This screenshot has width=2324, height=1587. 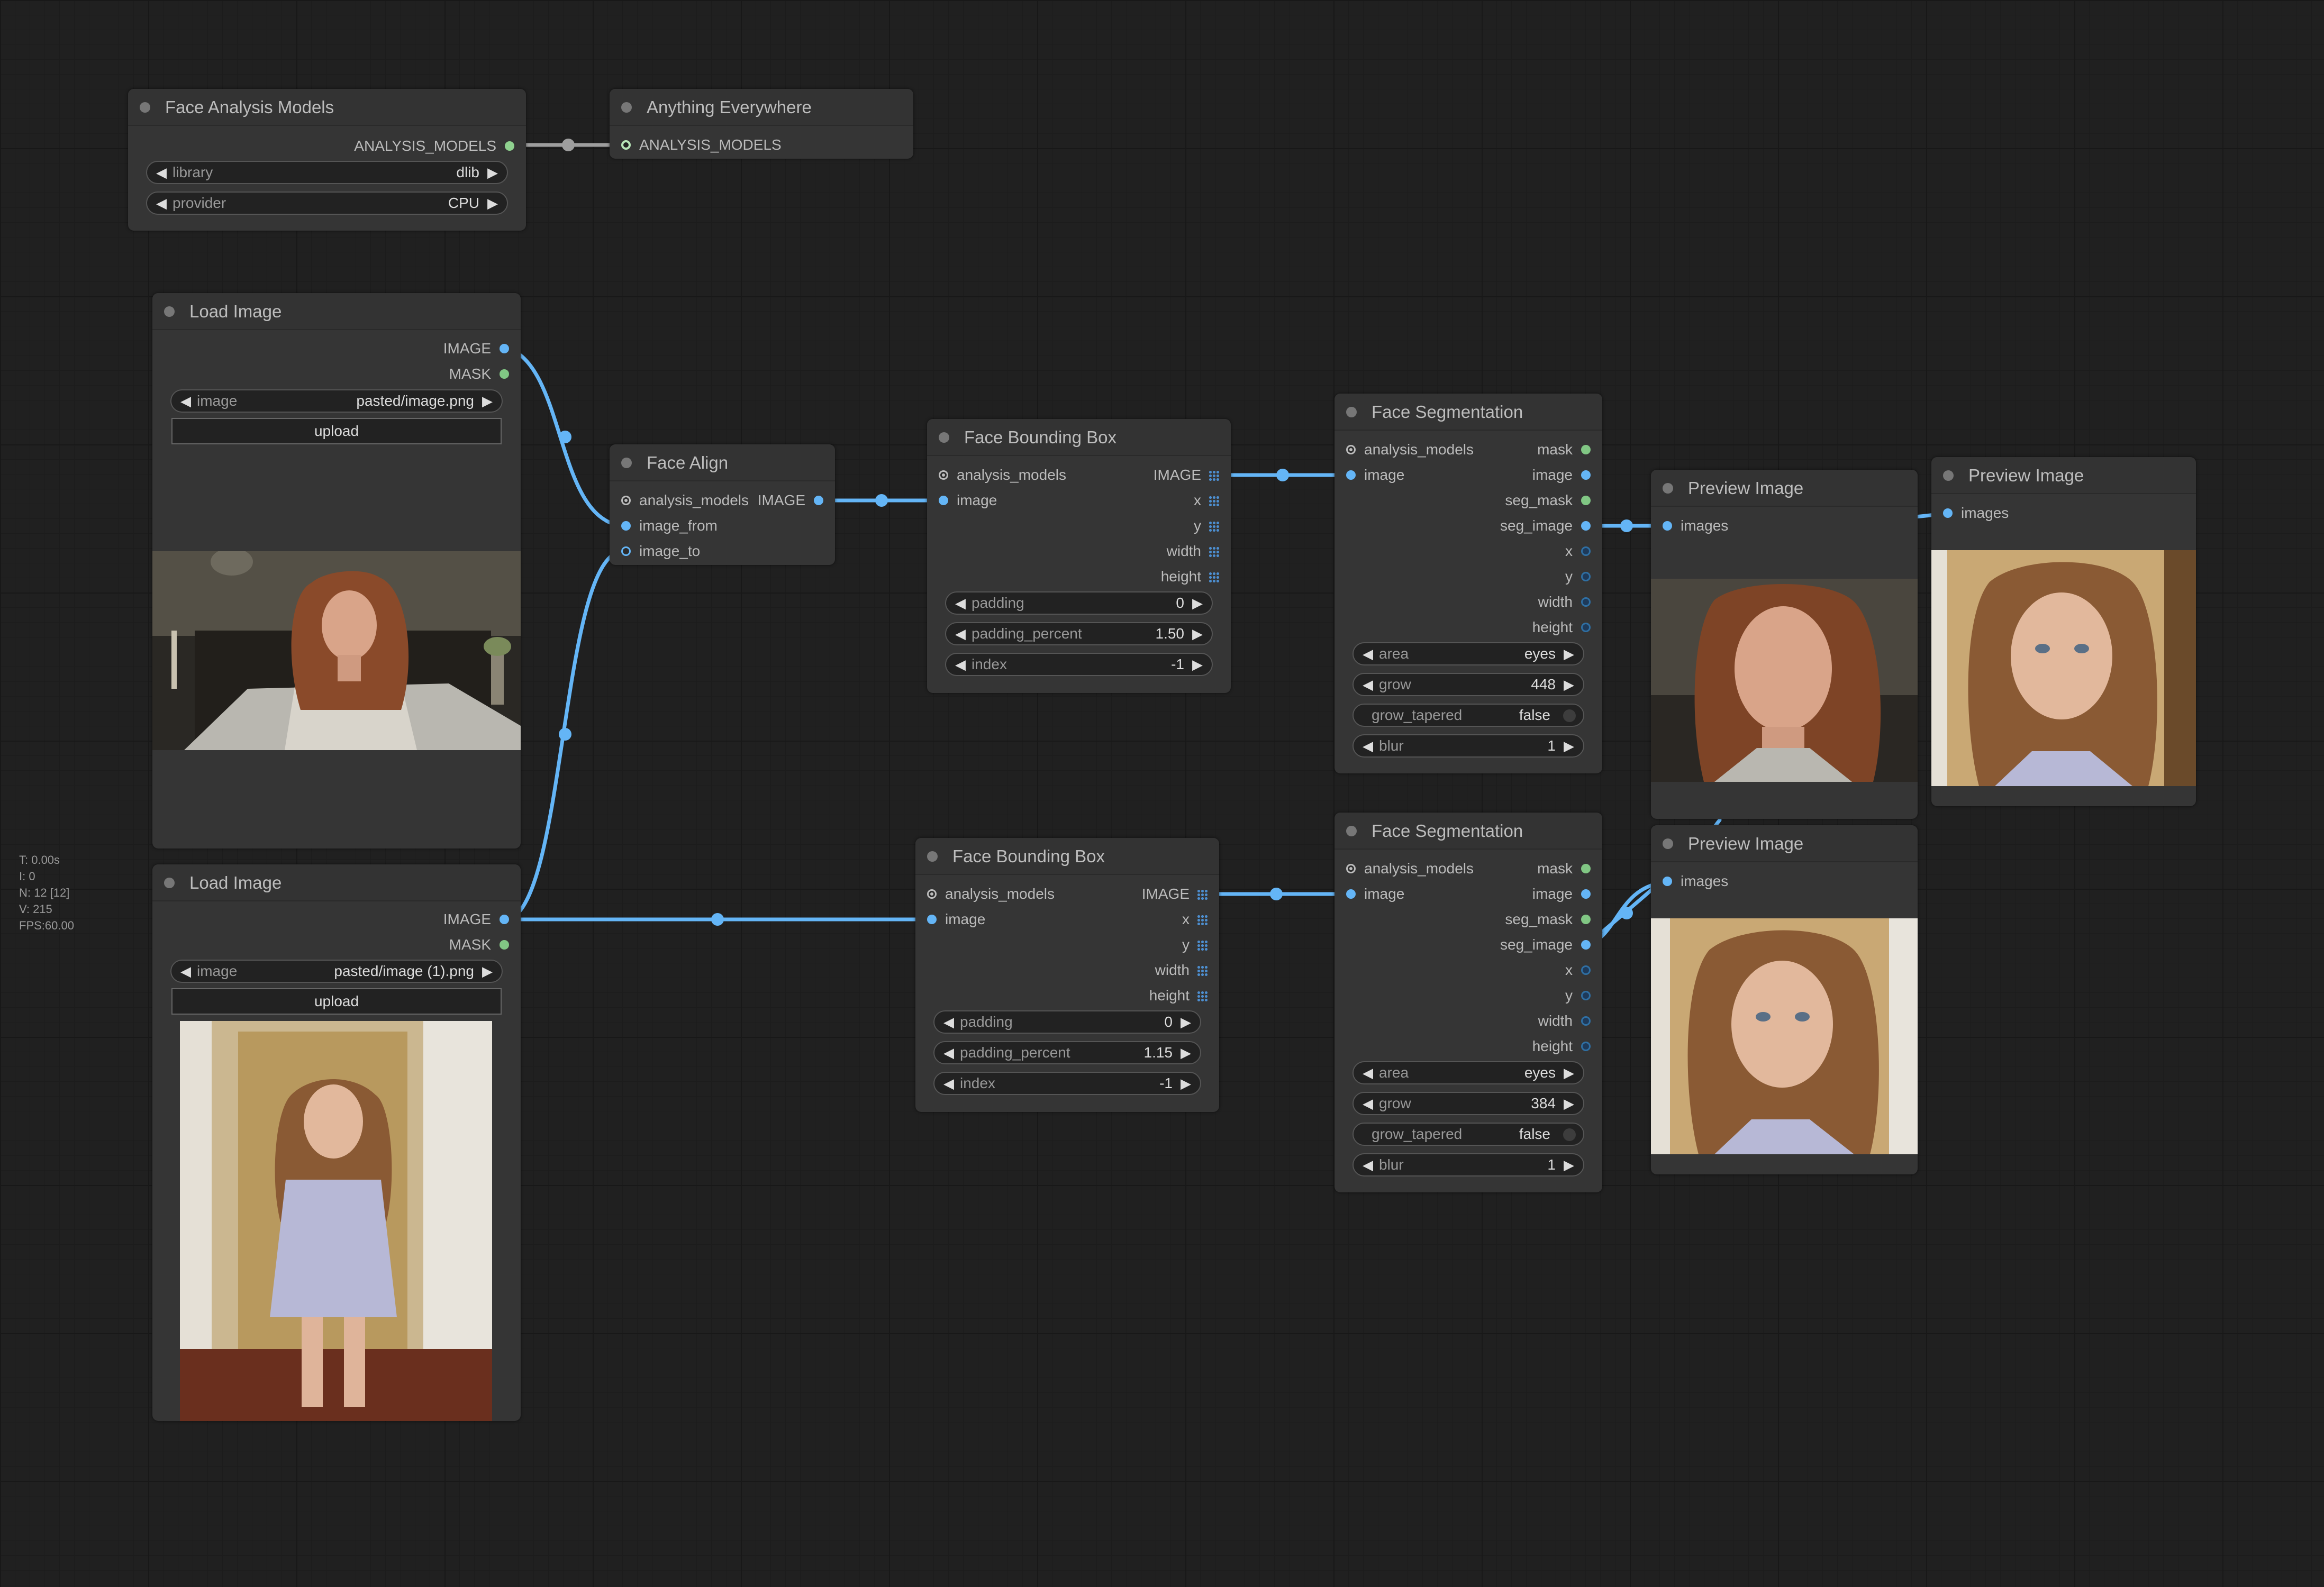 I want to click on widget-provider: ◀ provider CPU ▶, so click(x=327, y=203).